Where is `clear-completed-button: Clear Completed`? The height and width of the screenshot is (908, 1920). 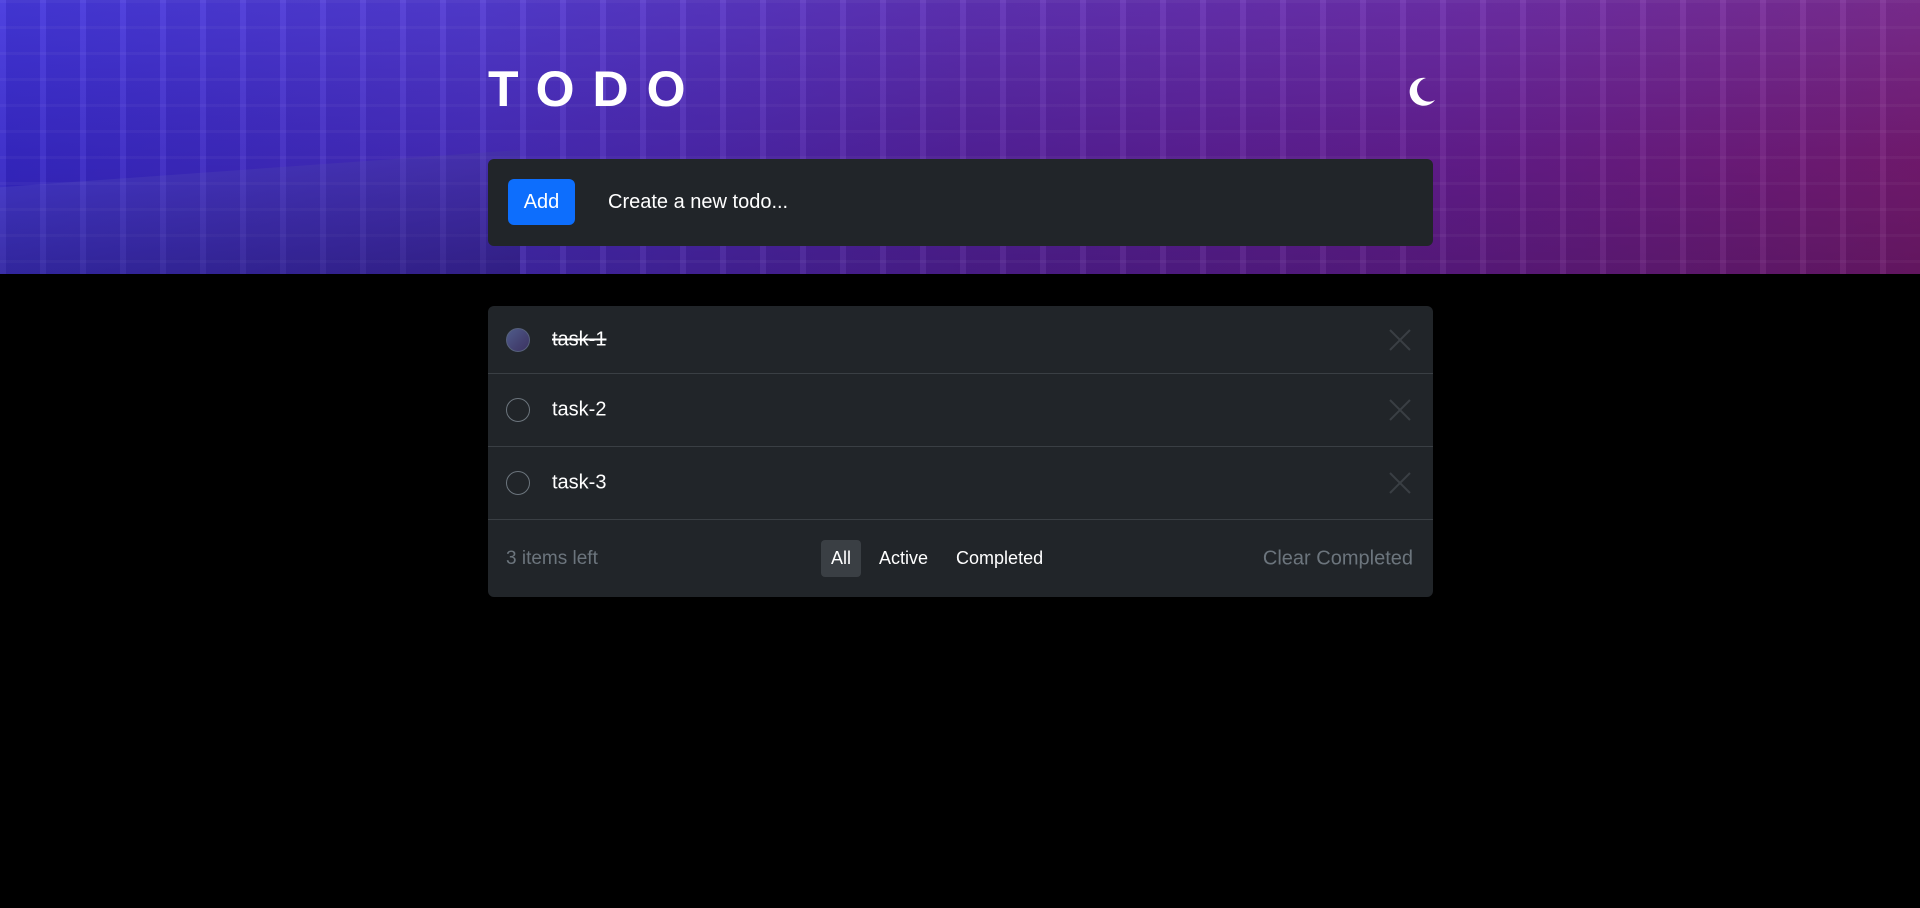
clear-completed-button: Clear Completed is located at coordinates (1338, 558).